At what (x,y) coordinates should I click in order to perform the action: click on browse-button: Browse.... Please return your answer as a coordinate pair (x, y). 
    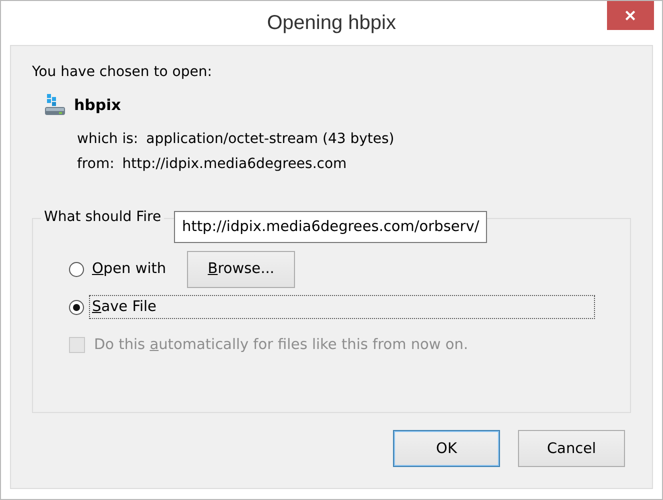
    Looking at the image, I should click on (241, 269).